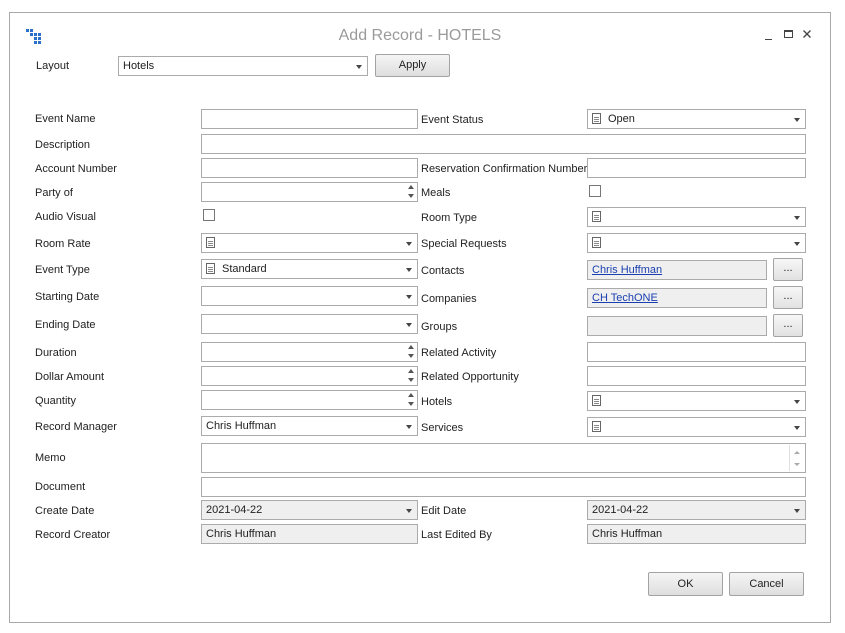 This screenshot has height=633, width=845. Describe the element at coordinates (677, 298) in the screenshot. I see `companies-field: CH TechONE` at that location.